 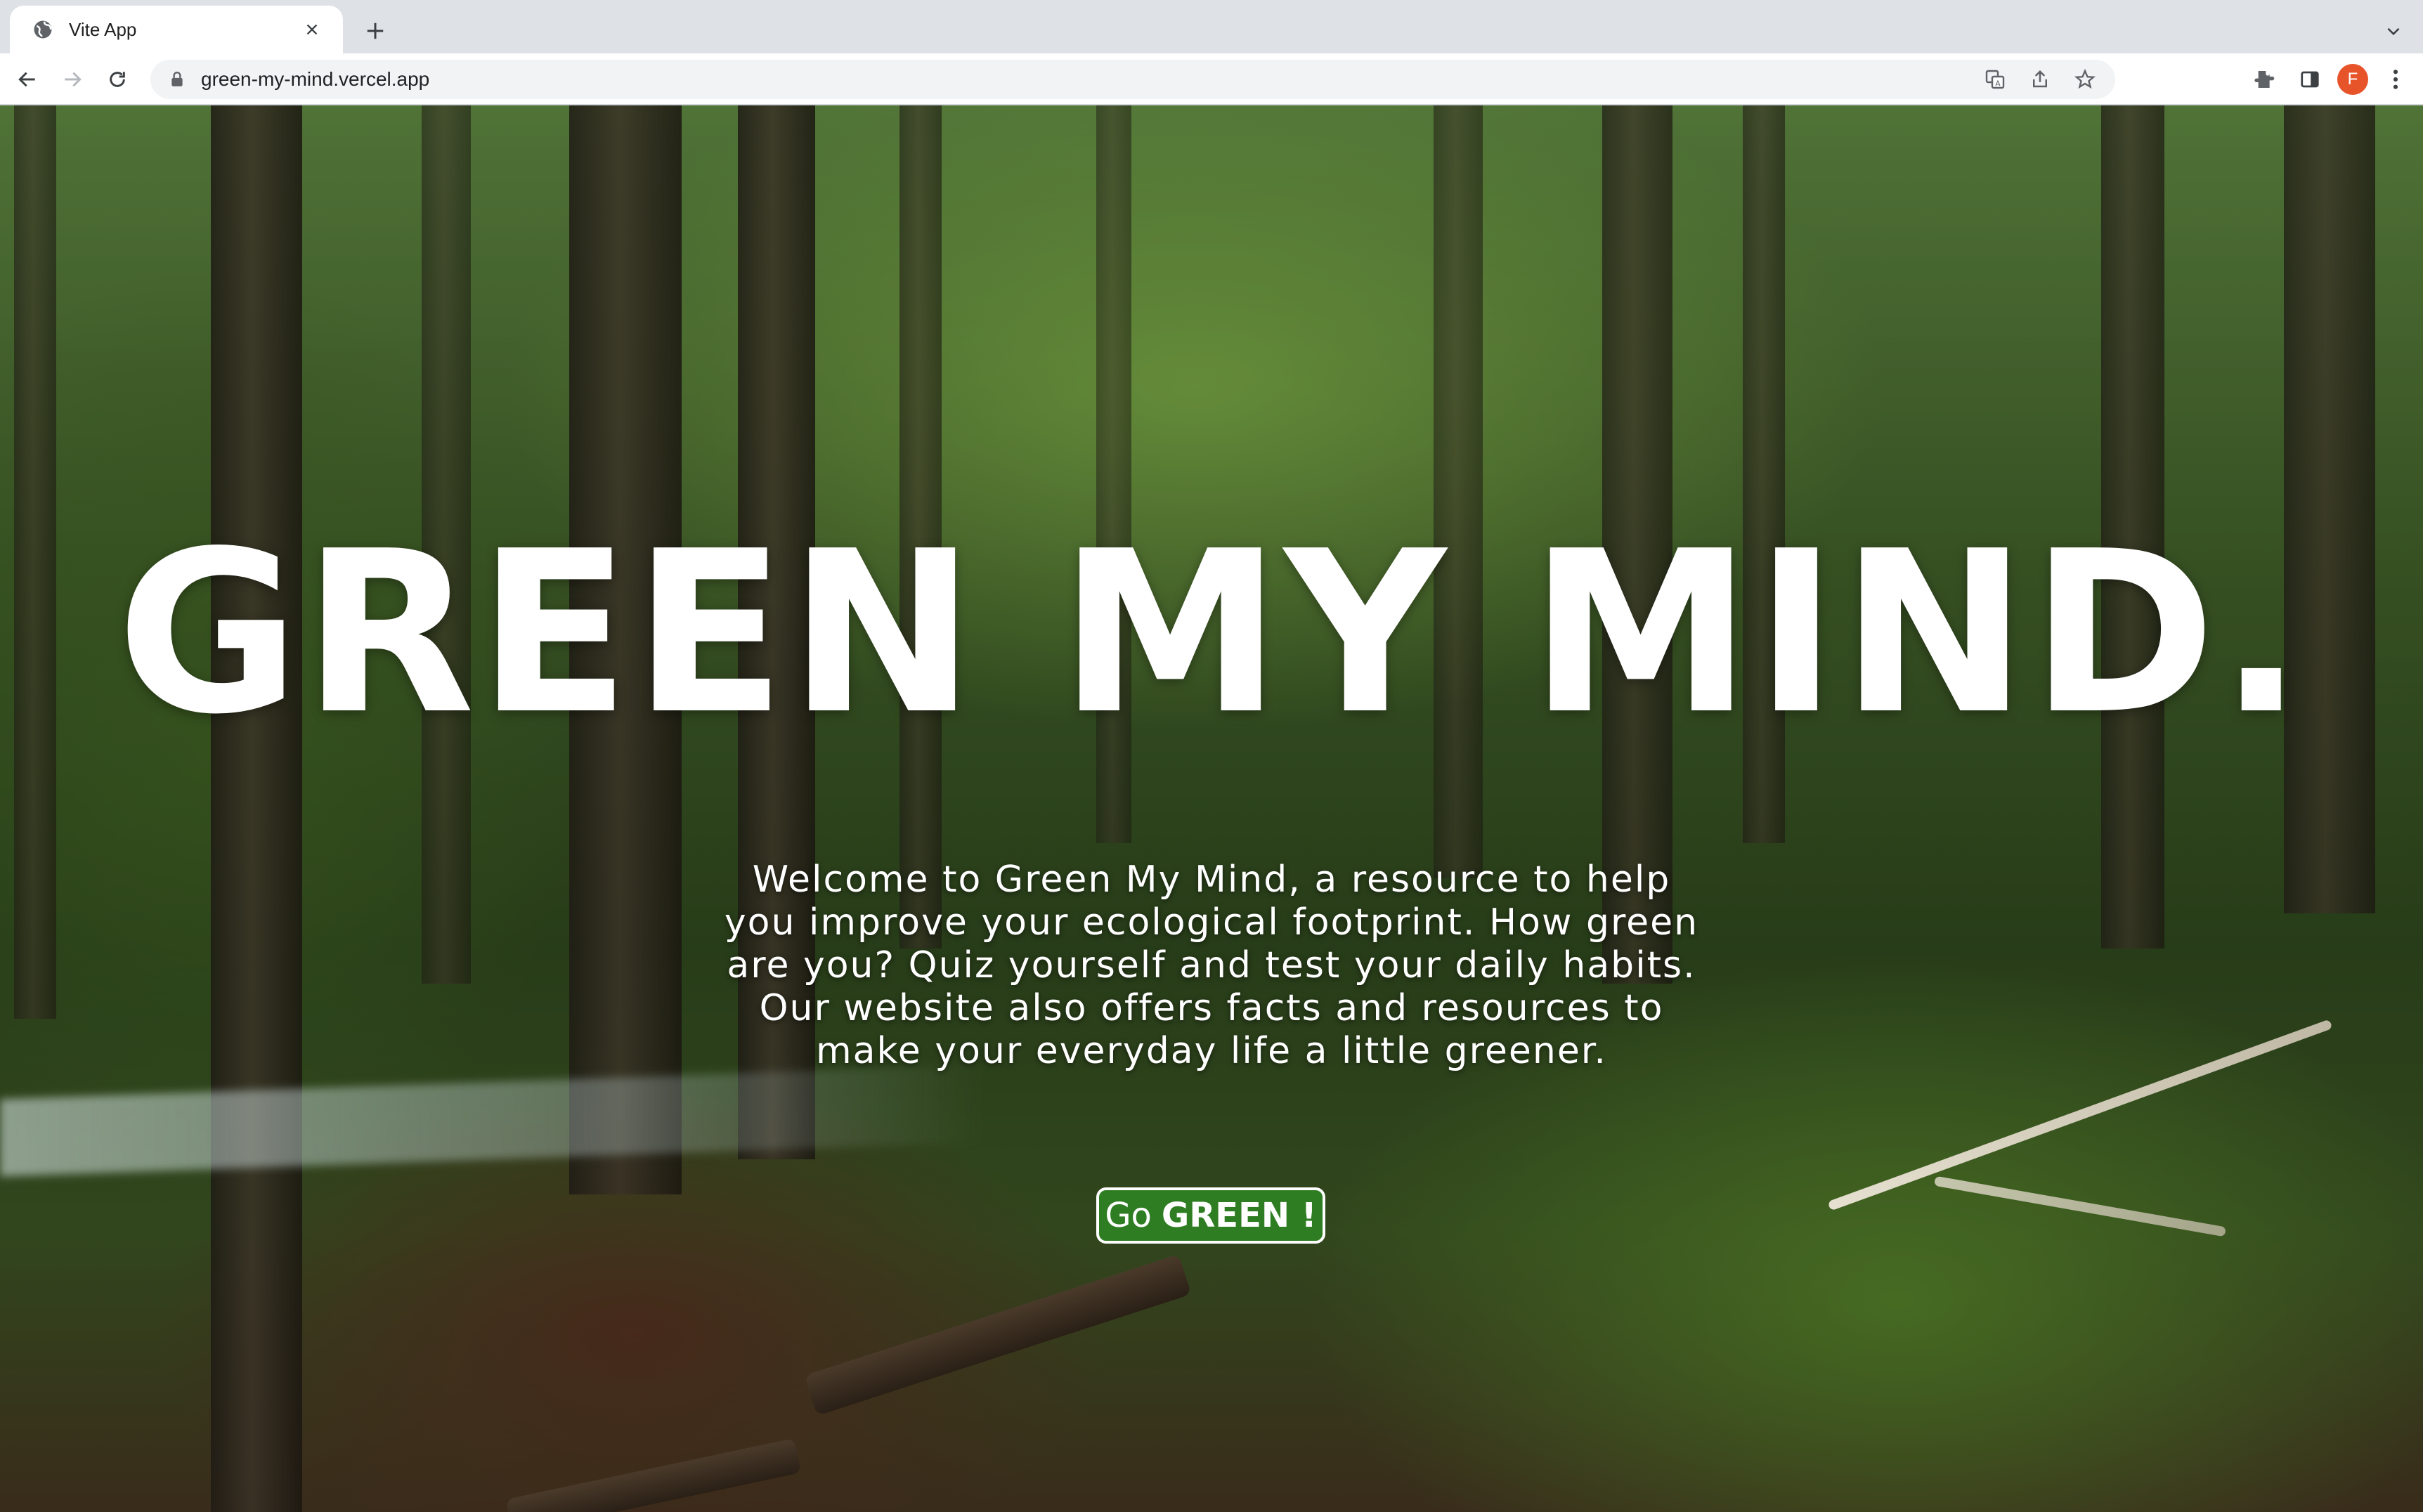 What do you see at coordinates (176, 30) in the screenshot?
I see `tab-vite-app: Vite App` at bounding box center [176, 30].